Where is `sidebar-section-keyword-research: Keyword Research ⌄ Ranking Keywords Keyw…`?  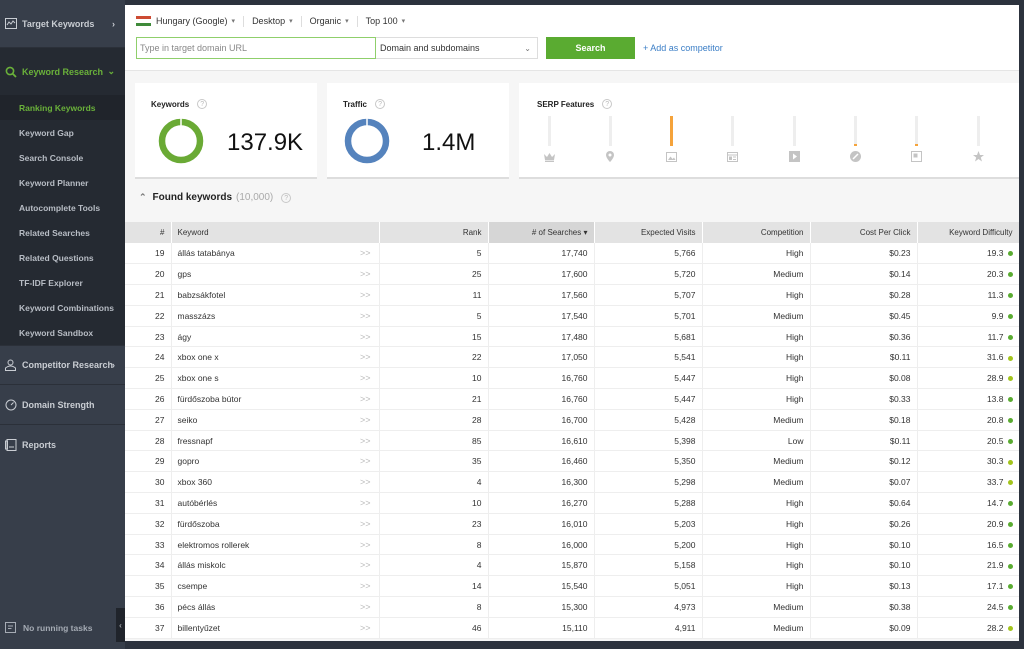
sidebar-section-keyword-research: Keyword Research ⌄ Ranking Keywords Keyw… is located at coordinates (62, 197).